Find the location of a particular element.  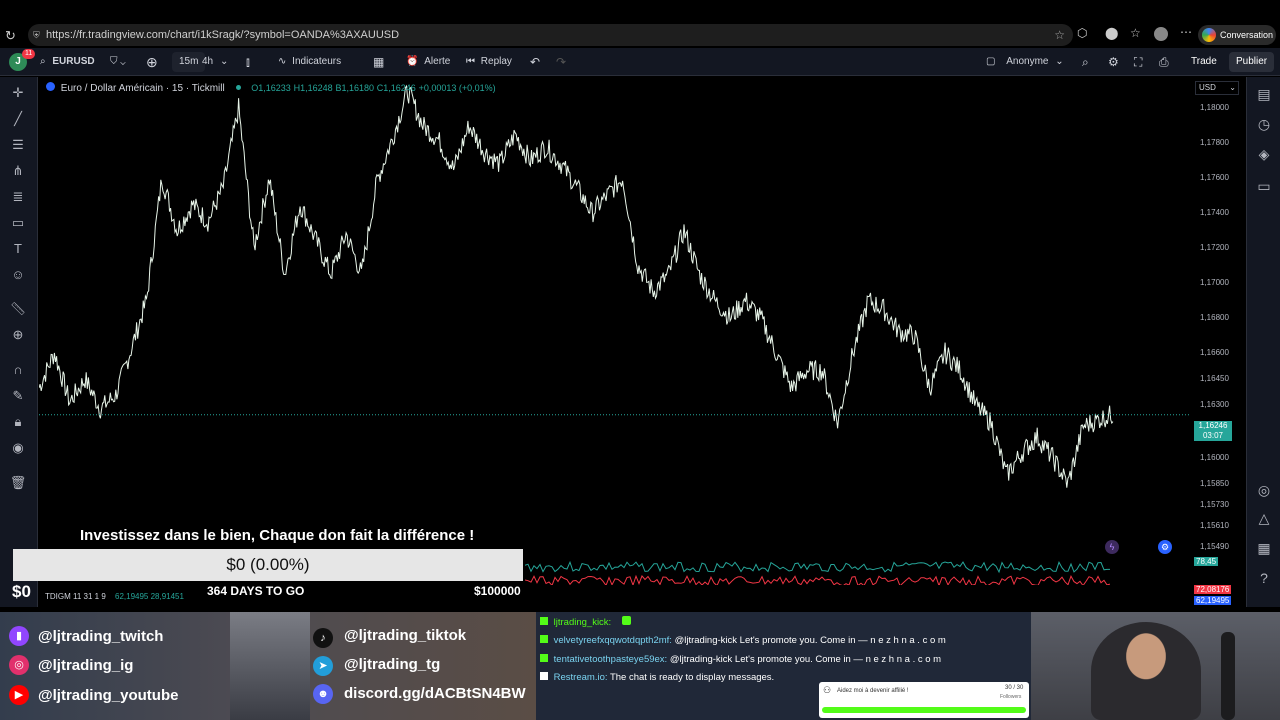

trade-button: Trade is located at coordinates (1204, 62).